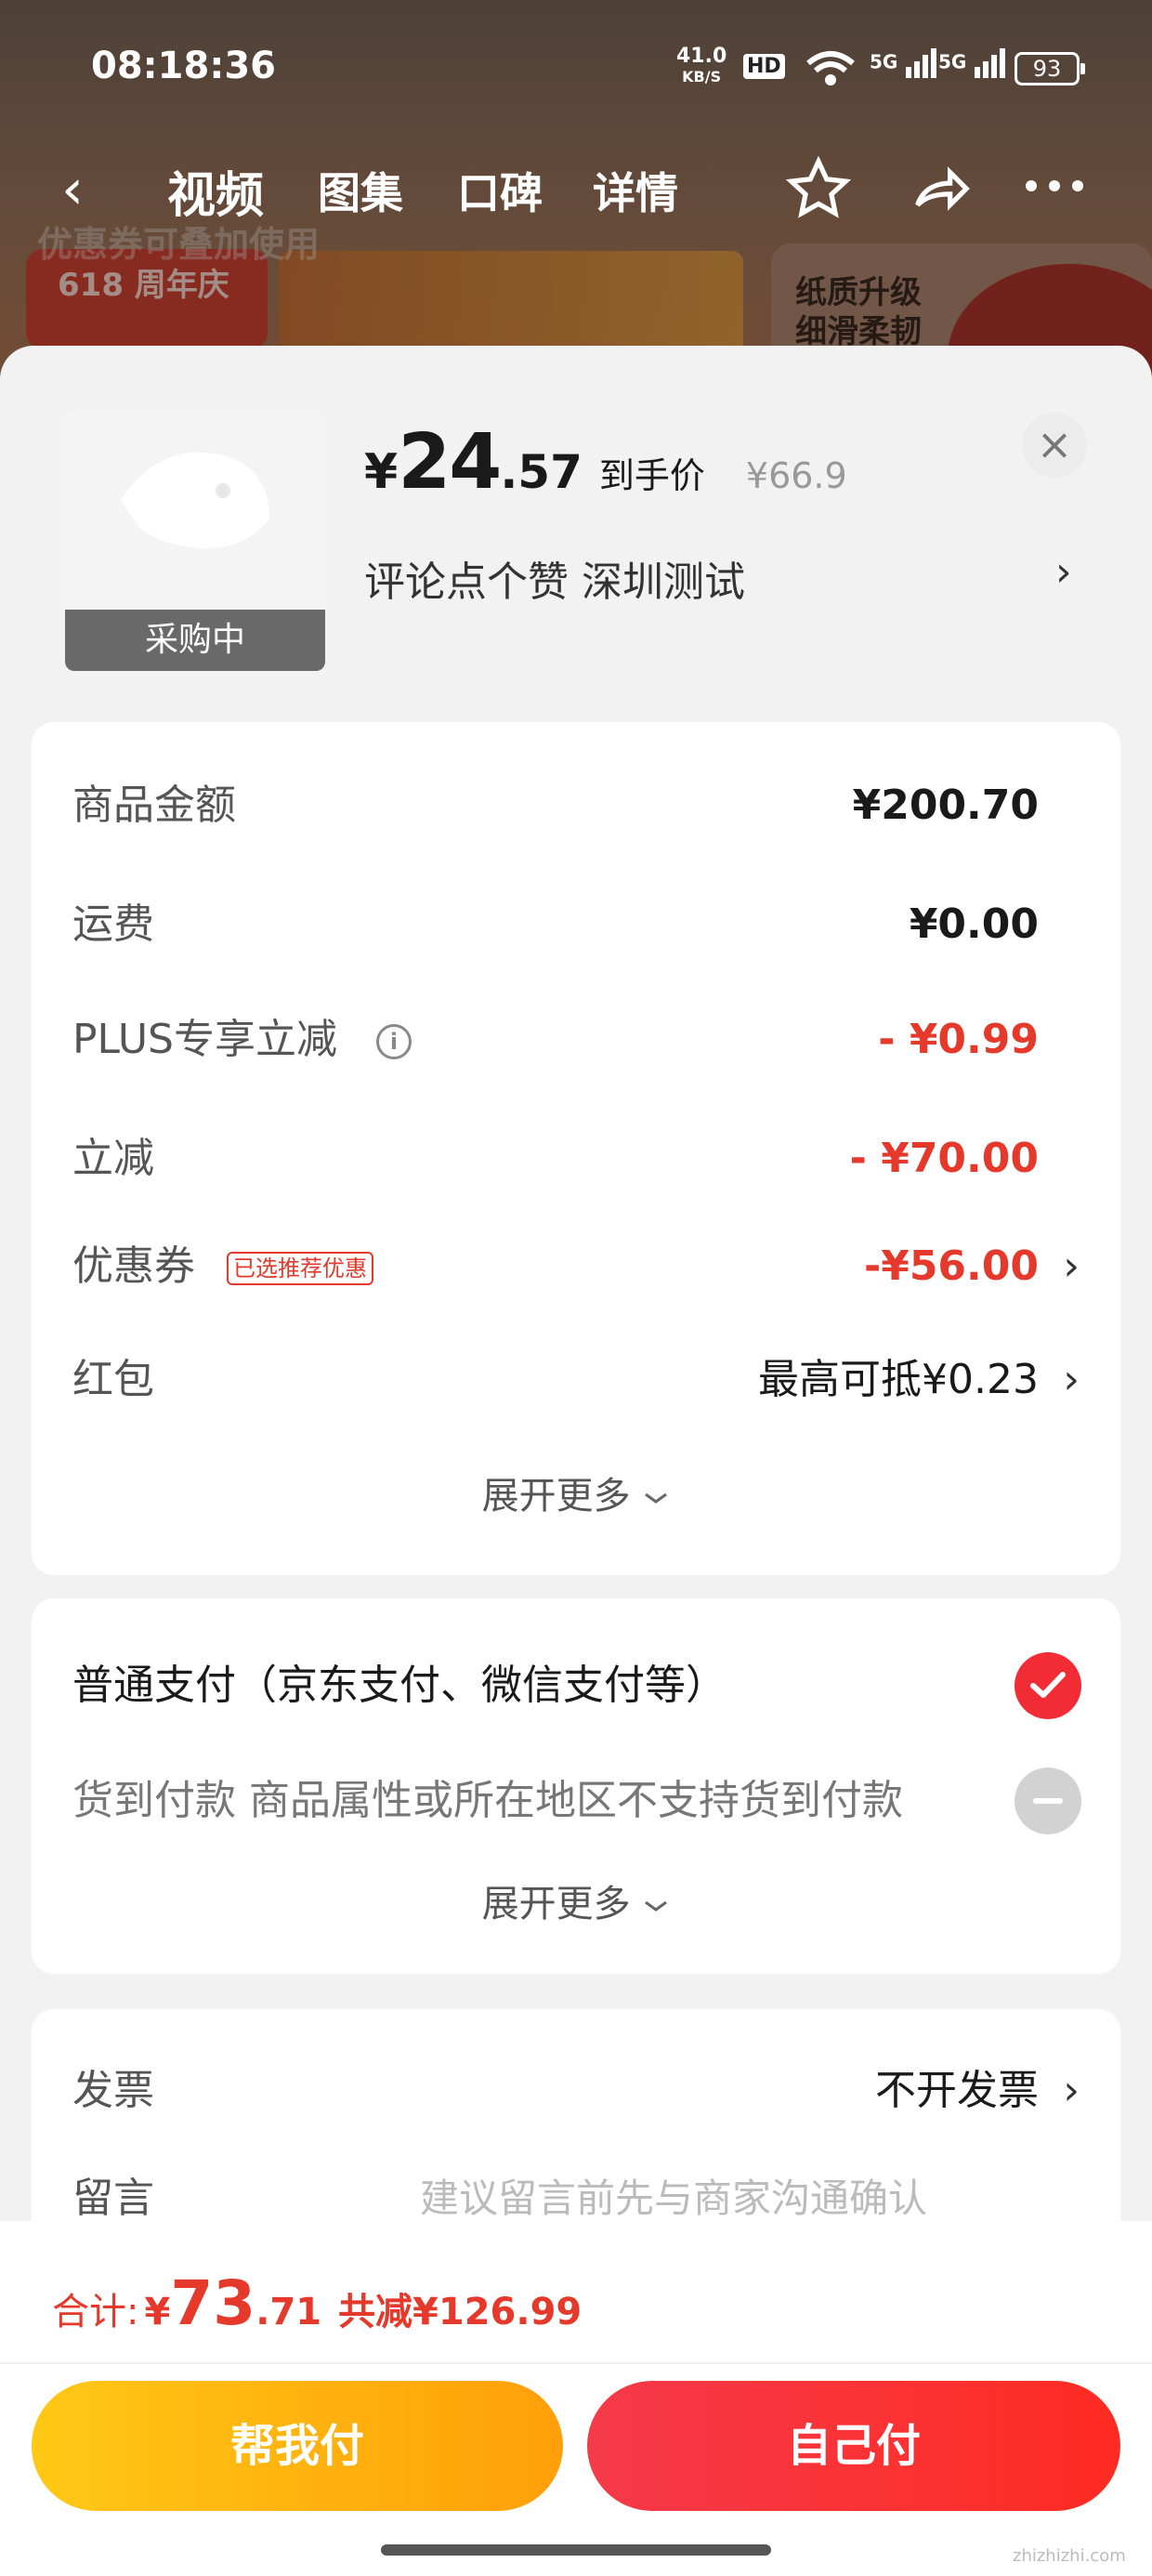  I want to click on product-thumbnail: 采购中, so click(195, 541).